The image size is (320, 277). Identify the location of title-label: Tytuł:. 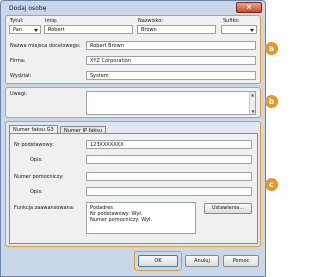
(17, 21).